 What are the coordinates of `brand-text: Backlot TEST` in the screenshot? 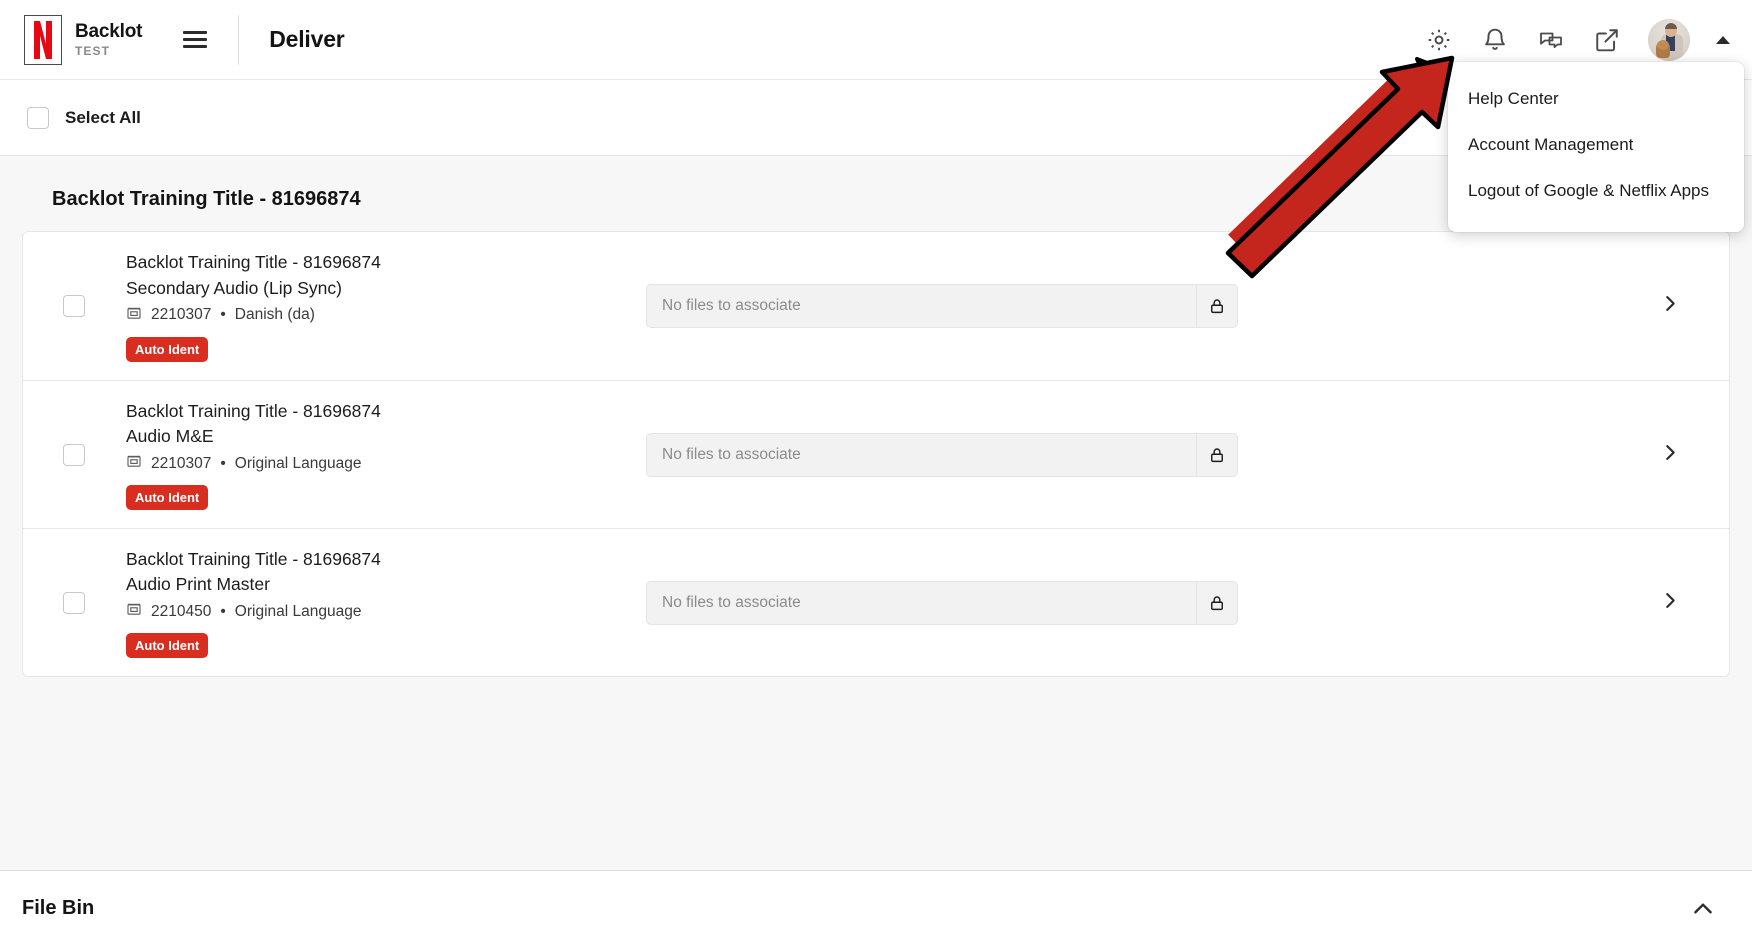 It's located at (109, 39).